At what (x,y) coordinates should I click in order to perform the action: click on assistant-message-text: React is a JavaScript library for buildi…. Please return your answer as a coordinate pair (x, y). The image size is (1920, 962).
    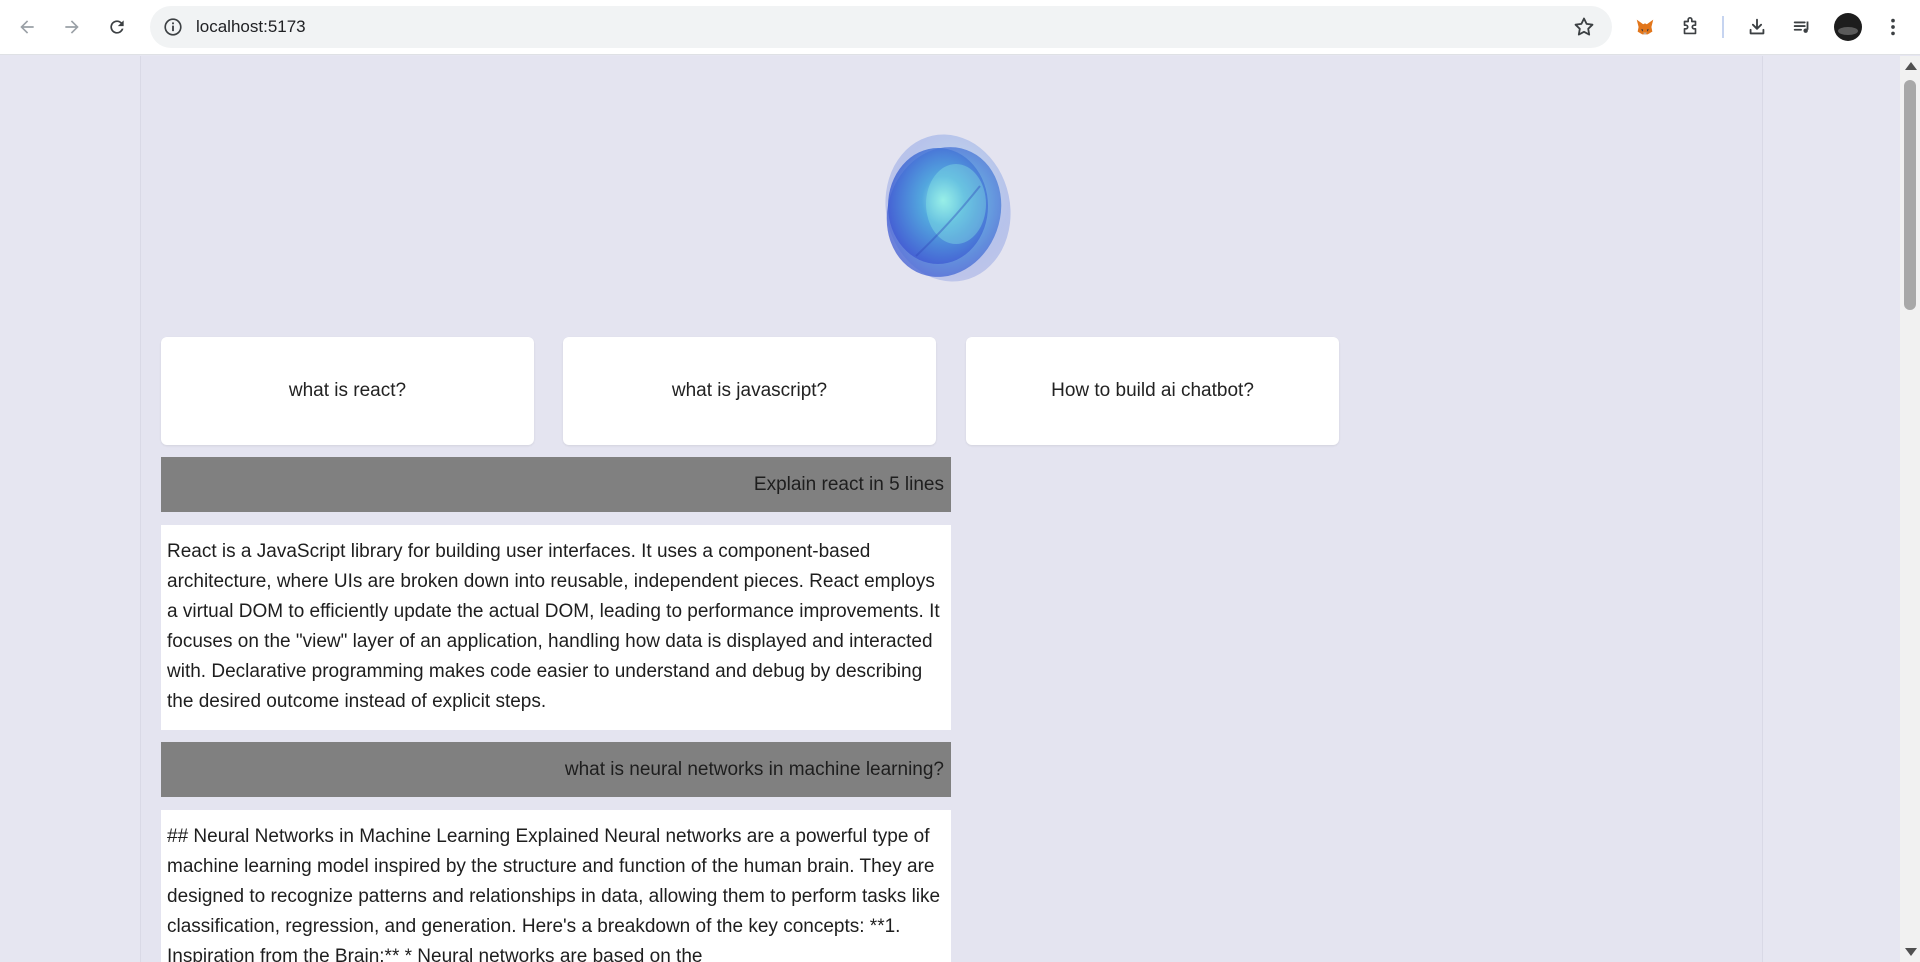
    Looking at the image, I should click on (553, 626).